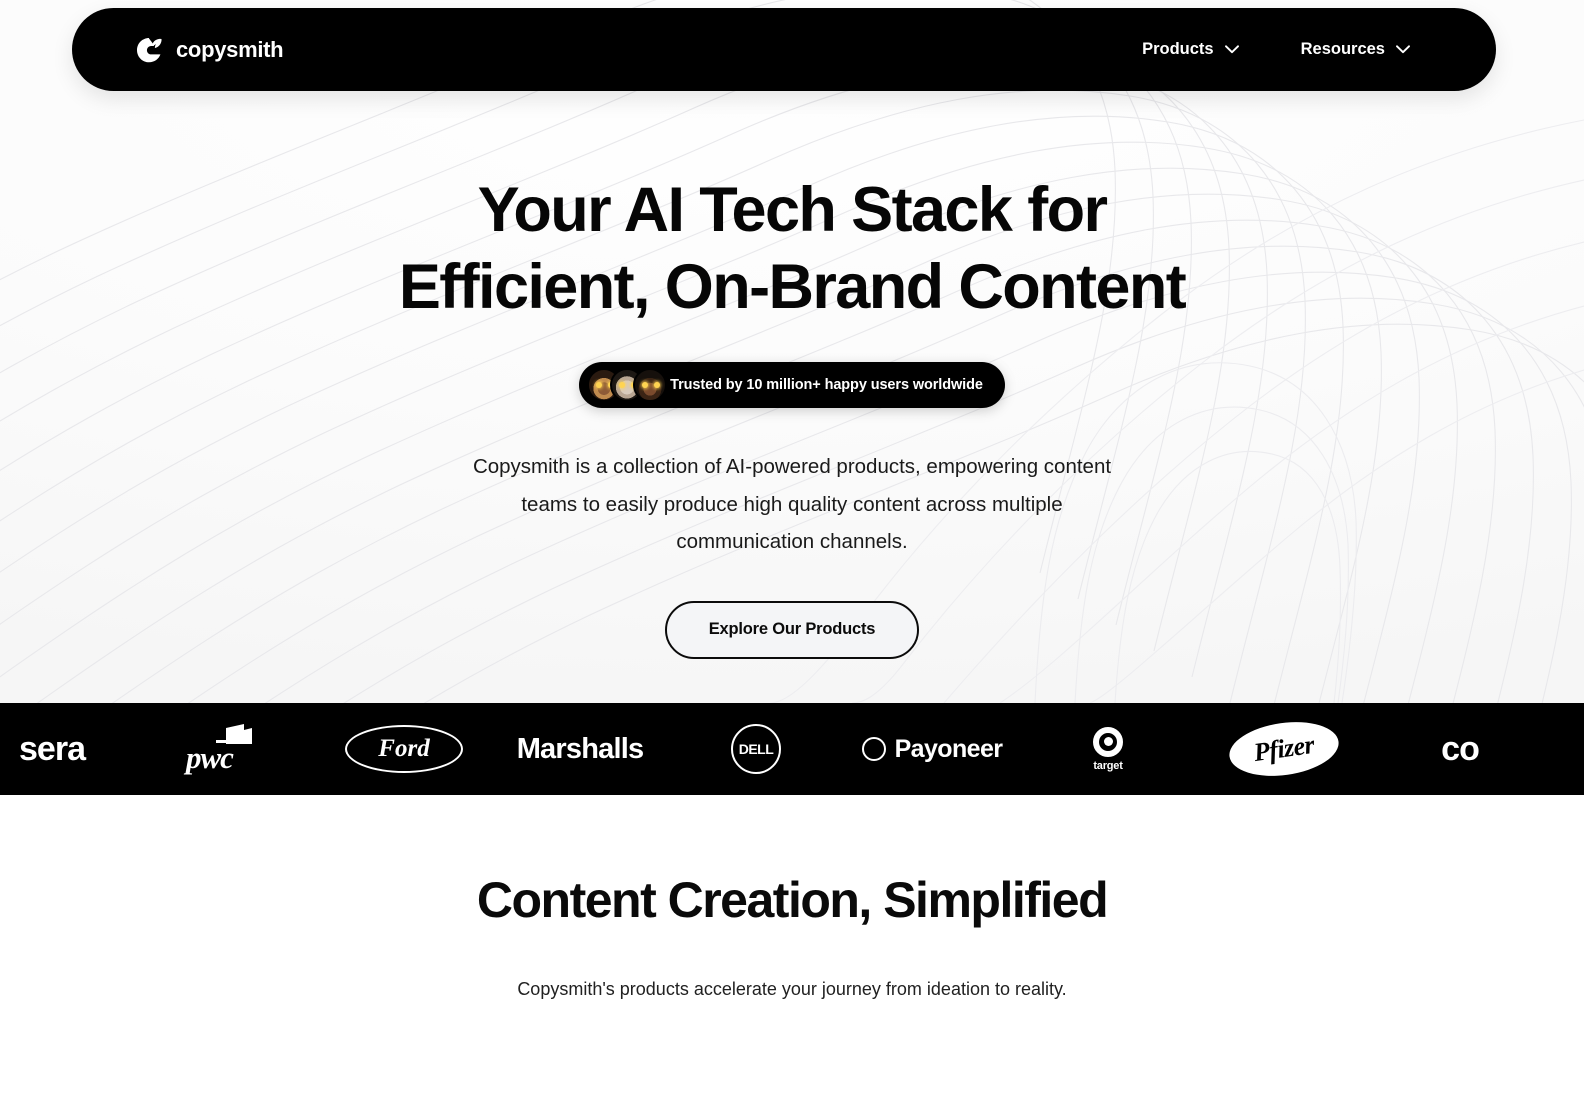 The width and height of the screenshot is (1584, 1105). I want to click on logo-pwc-mark: pwc, so click(228, 749).